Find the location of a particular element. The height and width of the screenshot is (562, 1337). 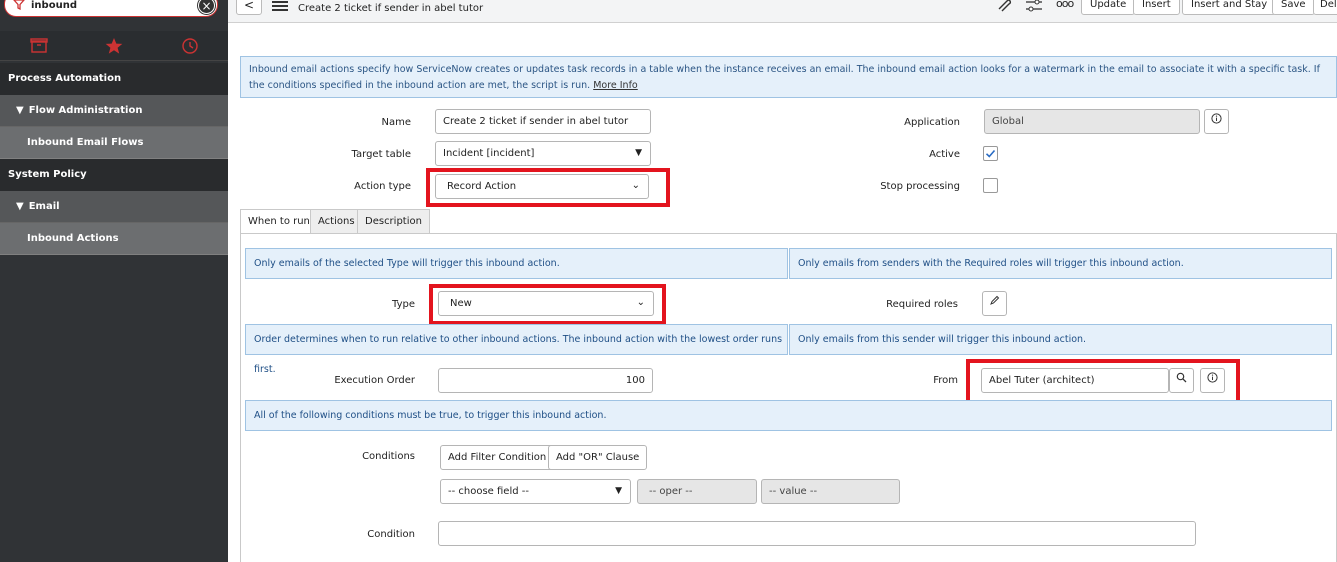

application-label: Application is located at coordinates (932, 122).